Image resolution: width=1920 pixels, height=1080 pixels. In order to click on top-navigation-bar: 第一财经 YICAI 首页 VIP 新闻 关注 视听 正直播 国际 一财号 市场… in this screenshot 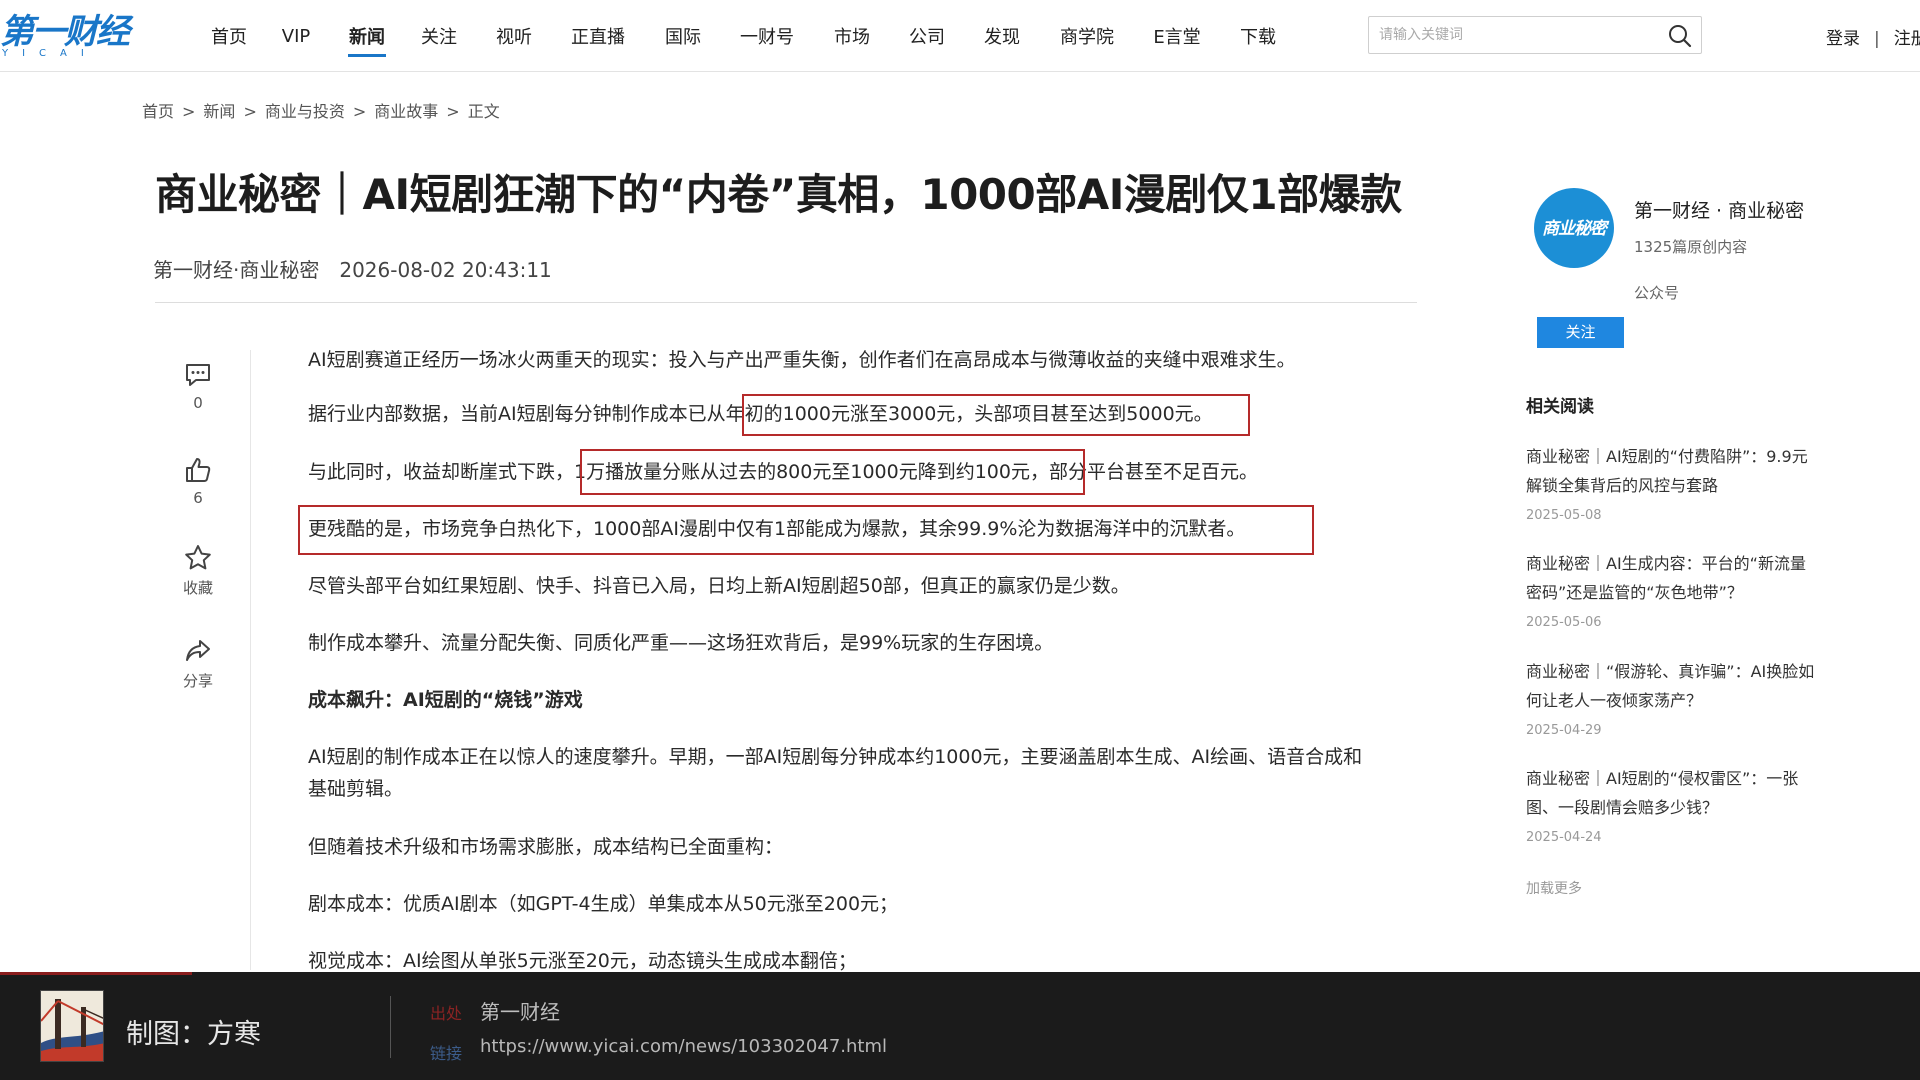, I will do `click(960, 36)`.